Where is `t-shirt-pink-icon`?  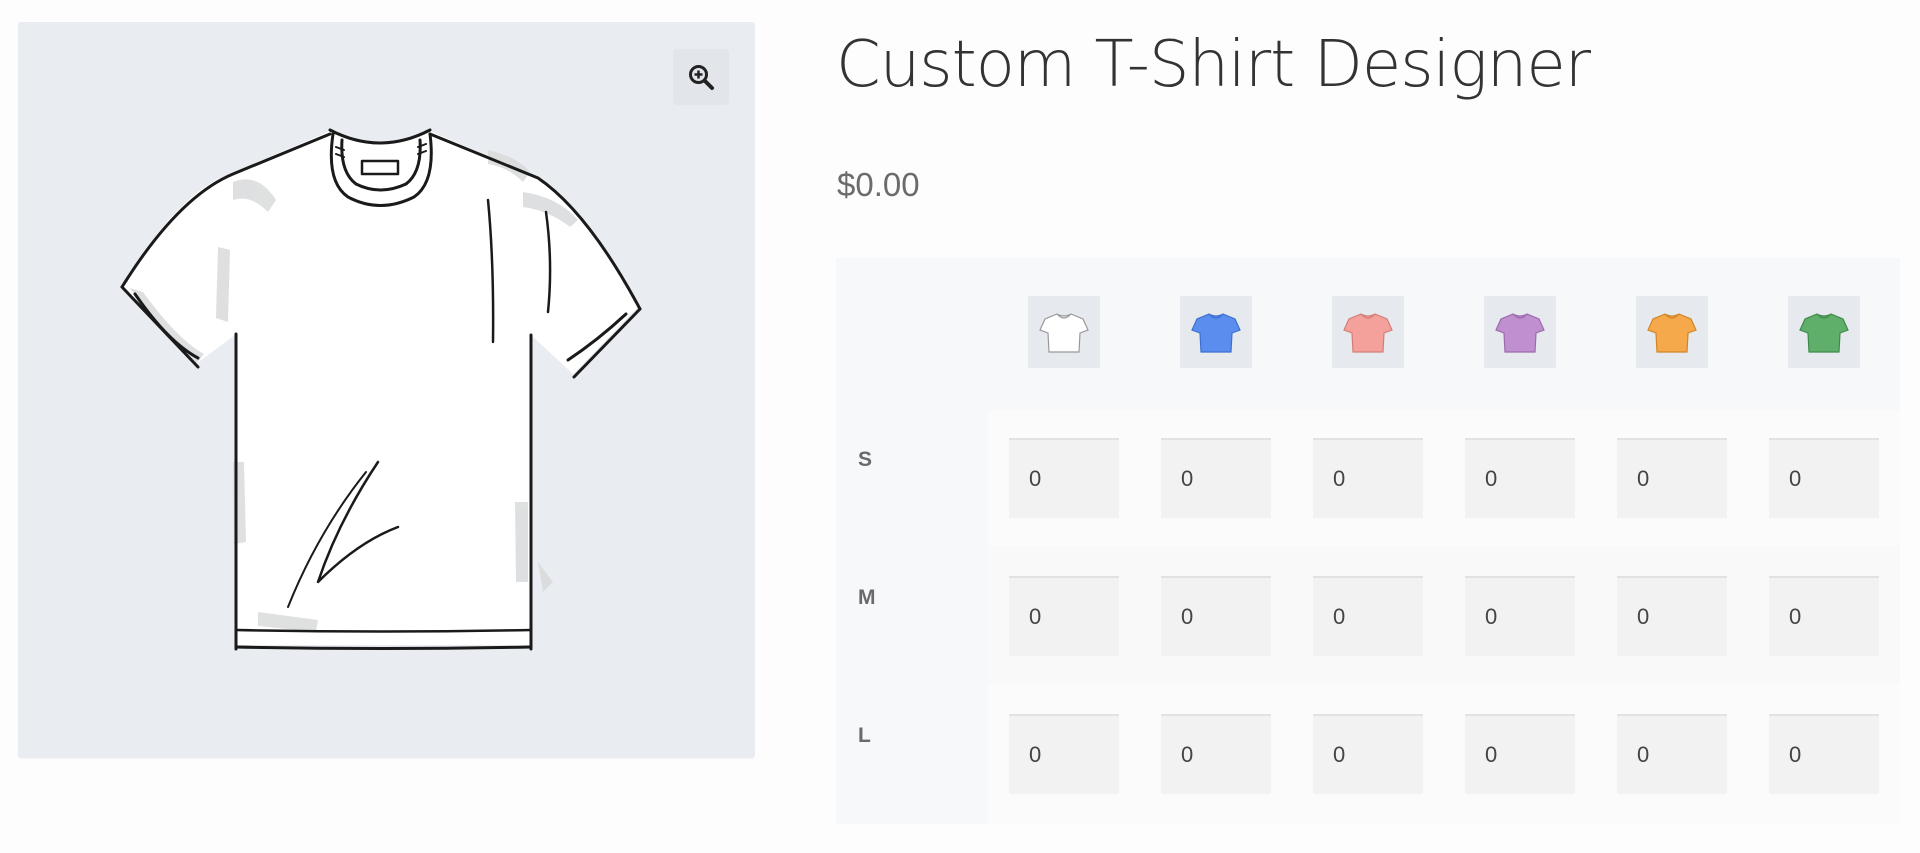 t-shirt-pink-icon is located at coordinates (1368, 333).